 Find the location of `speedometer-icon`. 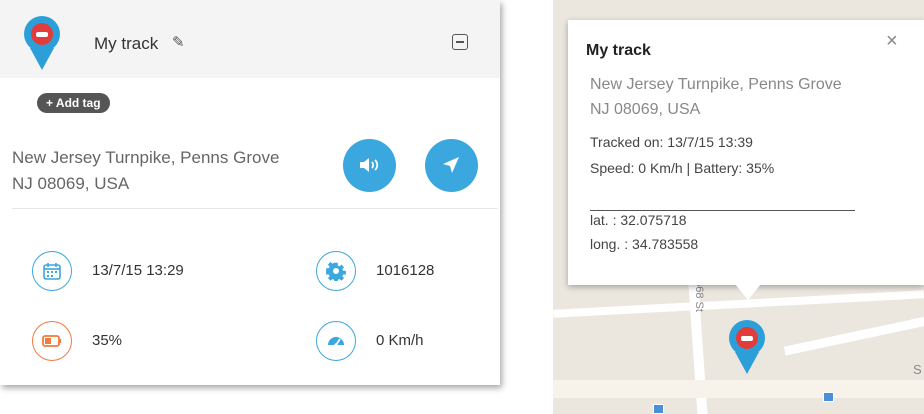

speedometer-icon is located at coordinates (336, 341).